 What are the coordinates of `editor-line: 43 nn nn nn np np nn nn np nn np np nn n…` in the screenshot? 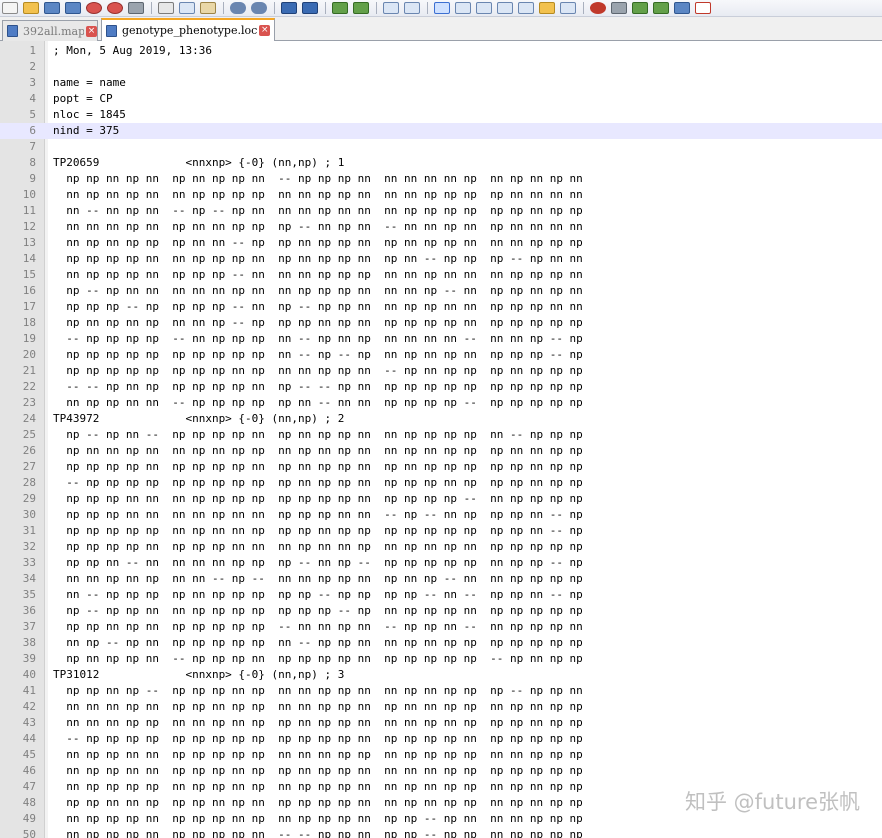 It's located at (441, 723).